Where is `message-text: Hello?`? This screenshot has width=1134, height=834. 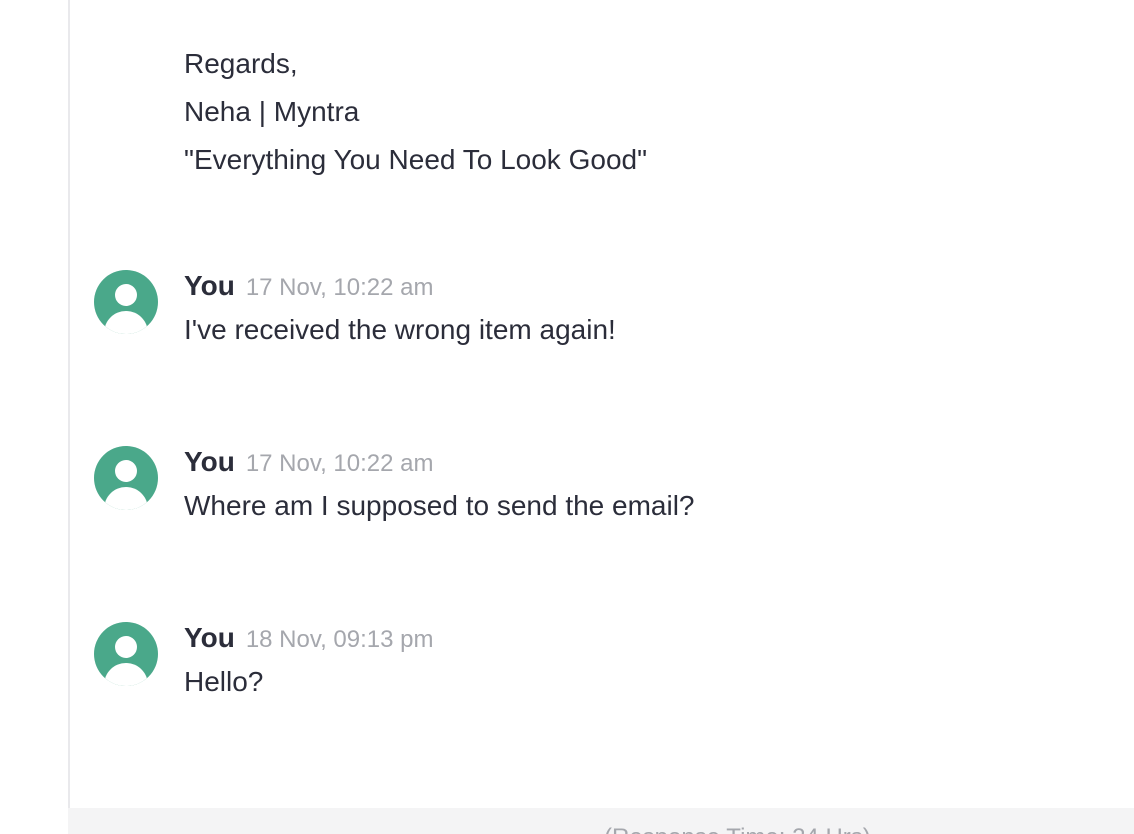 message-text: Hello? is located at coordinates (224, 681).